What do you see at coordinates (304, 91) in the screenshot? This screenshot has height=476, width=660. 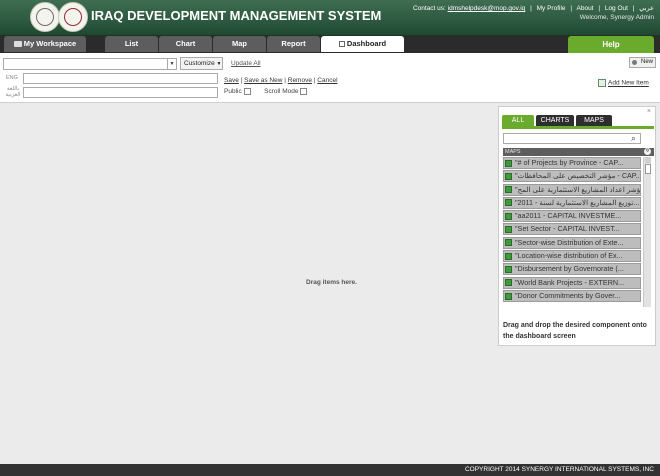 I see `scroll-mode-checkbox` at bounding box center [304, 91].